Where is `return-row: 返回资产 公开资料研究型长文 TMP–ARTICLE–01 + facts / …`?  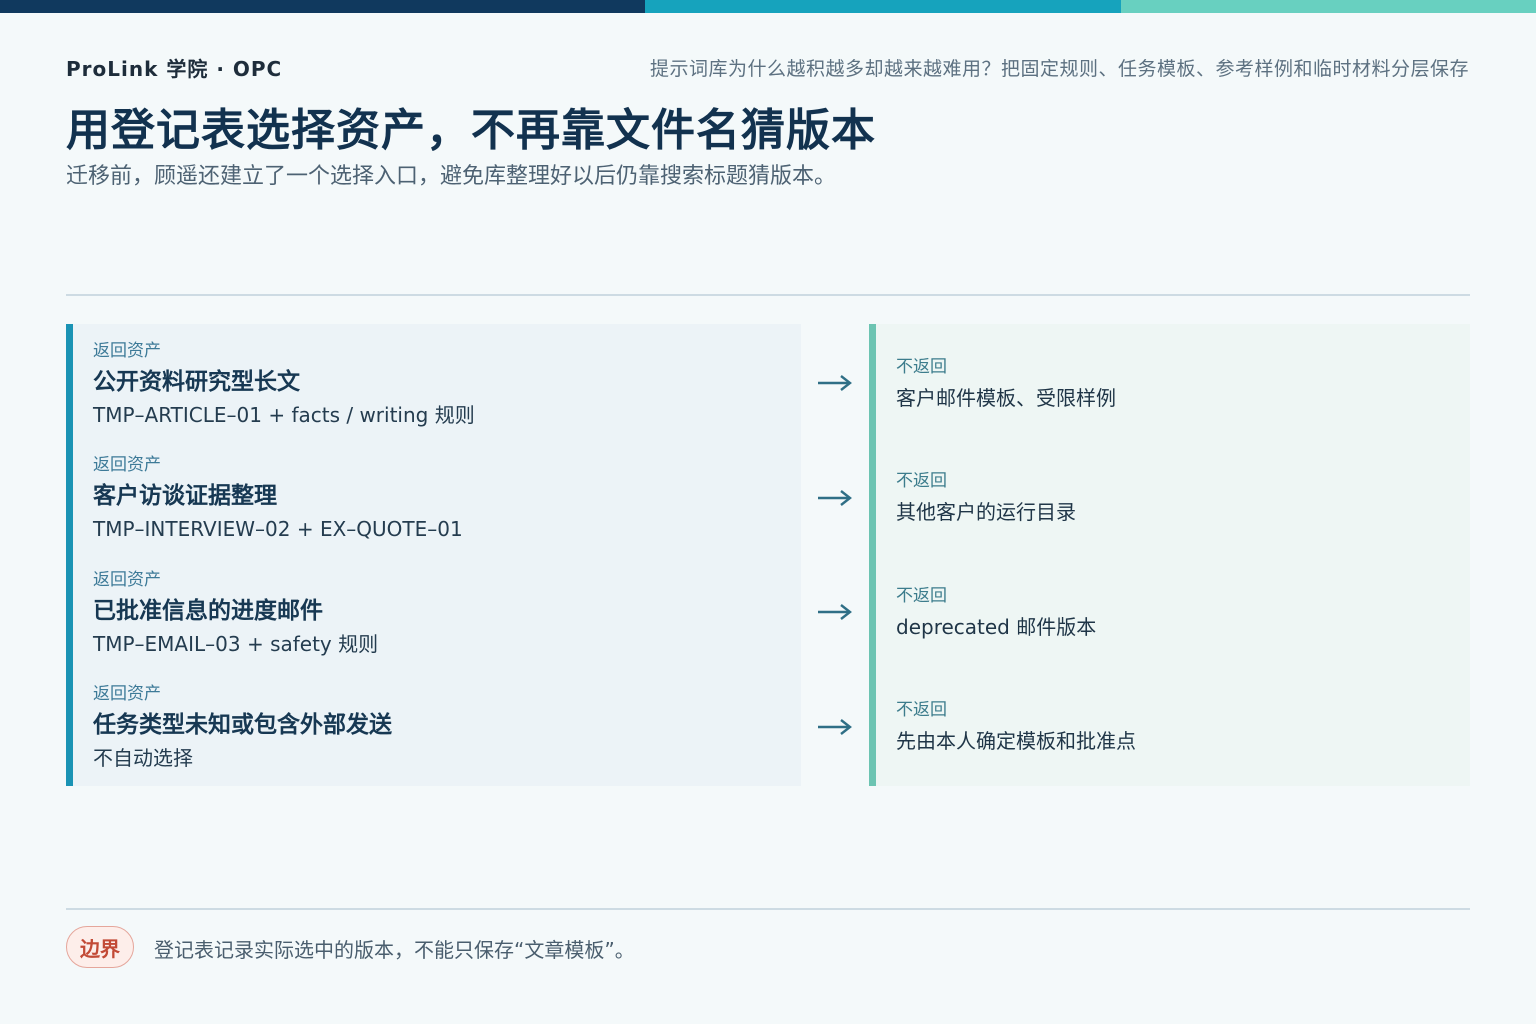
return-row: 返回资产 公开资料研究型长文 TMP–ARTICLE–01 + facts / … is located at coordinates (443, 384).